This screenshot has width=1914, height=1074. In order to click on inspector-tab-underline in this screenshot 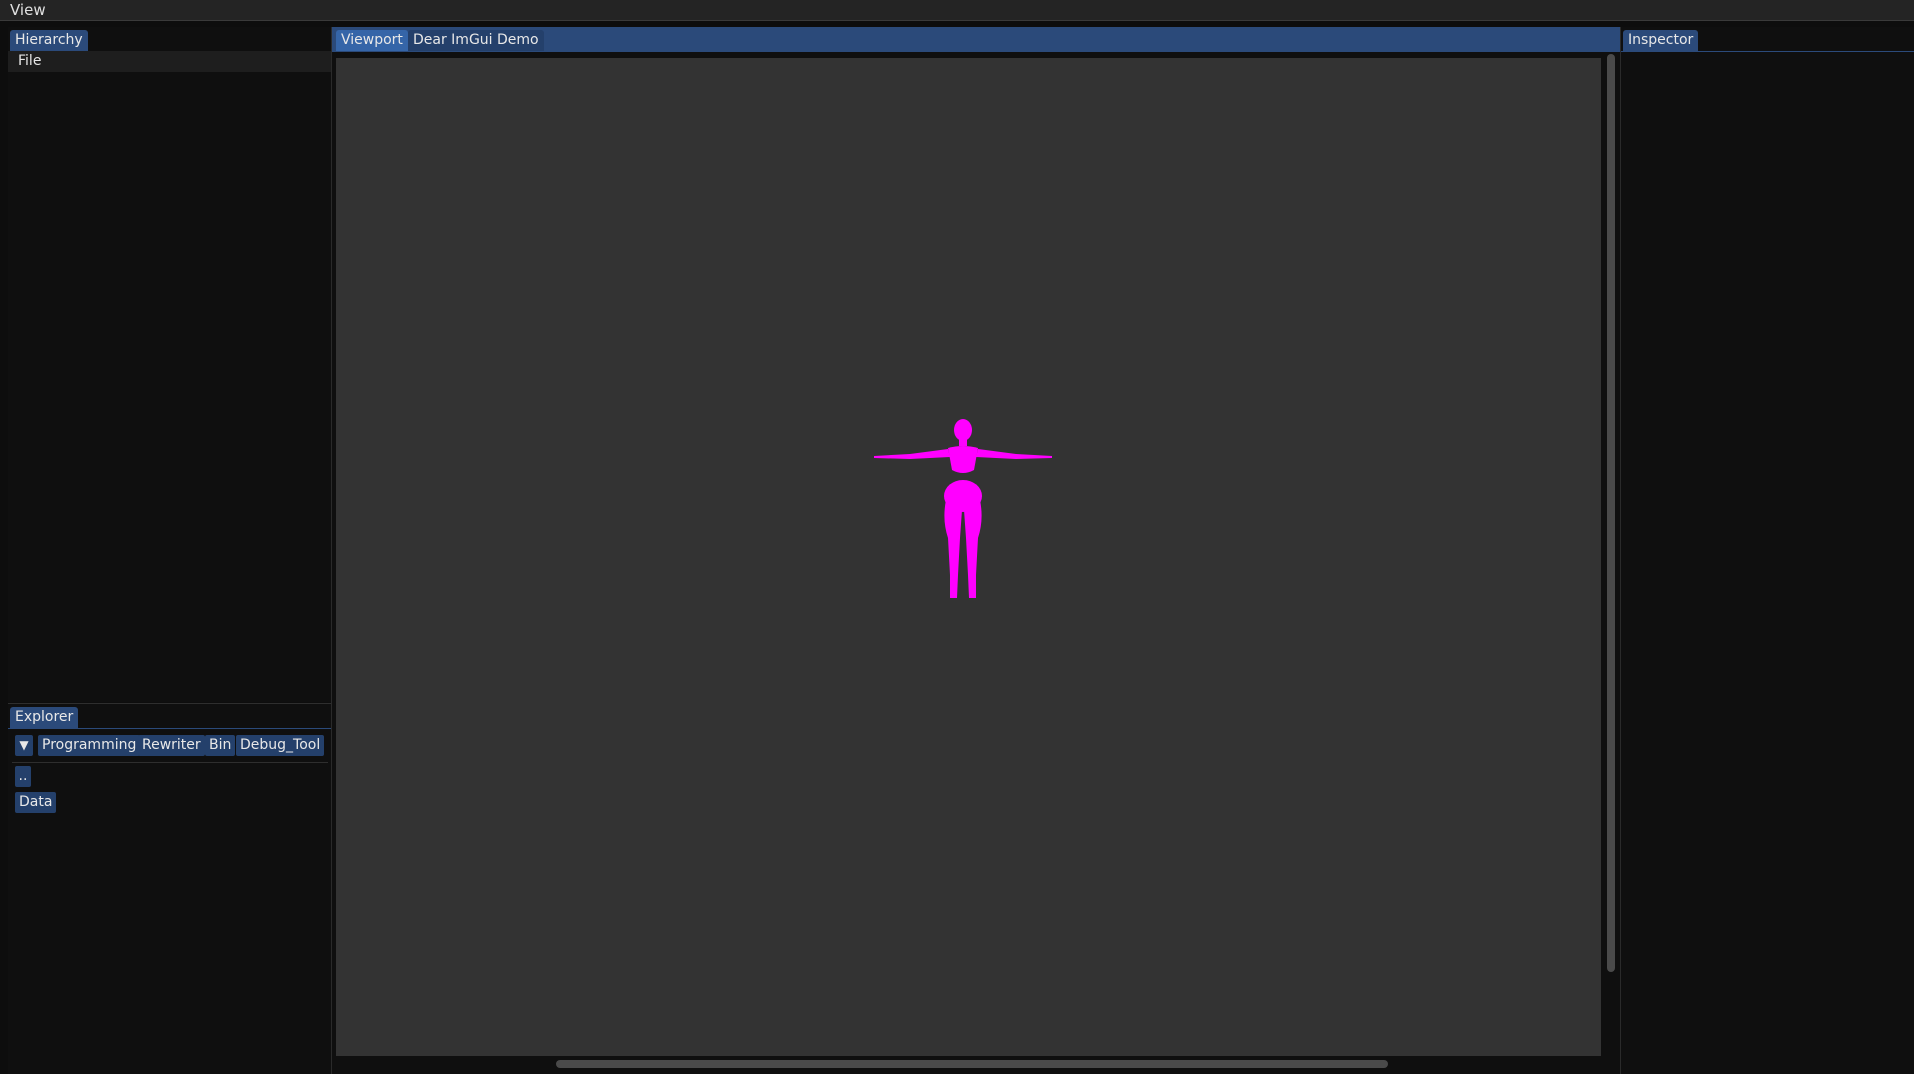, I will do `click(1767, 51)`.